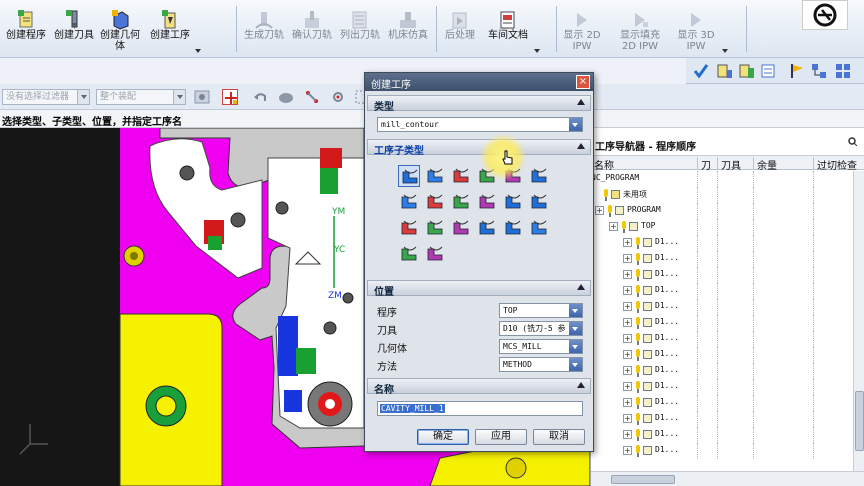 The height and width of the screenshot is (486, 864). I want to click on list-toolpath-button: 列出刀轨, so click(360, 32).